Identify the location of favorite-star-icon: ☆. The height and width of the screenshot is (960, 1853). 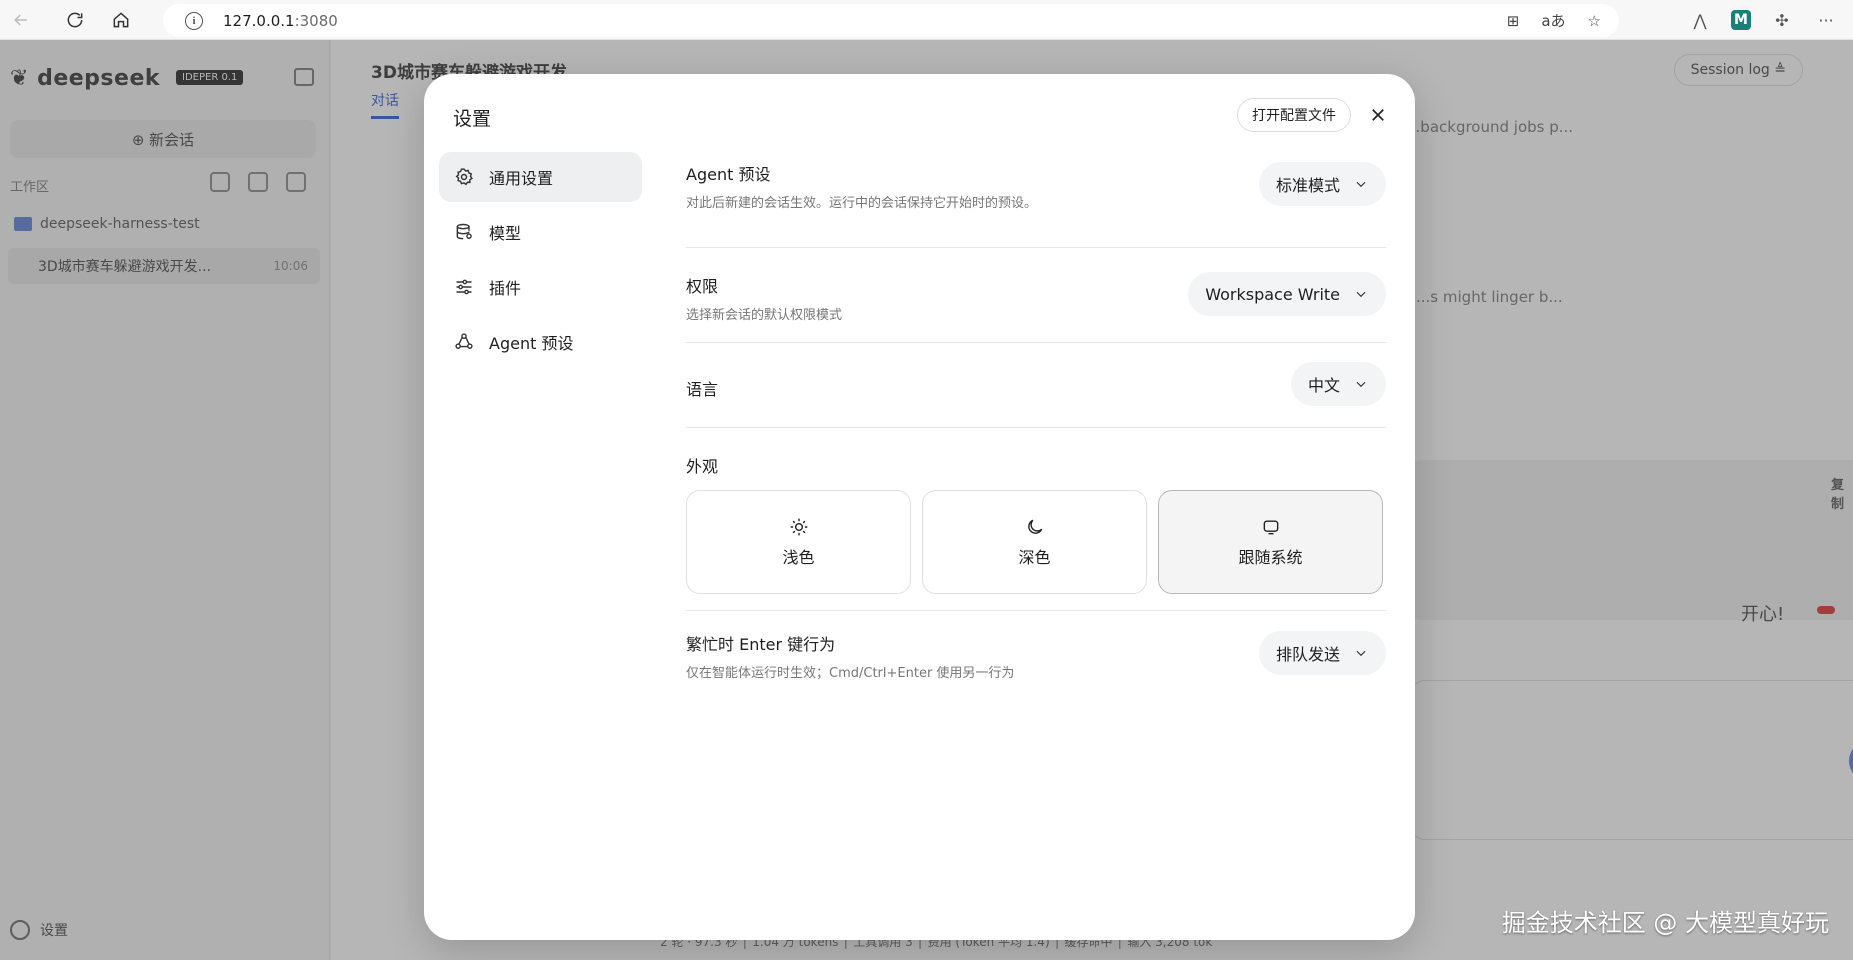
(1594, 21).